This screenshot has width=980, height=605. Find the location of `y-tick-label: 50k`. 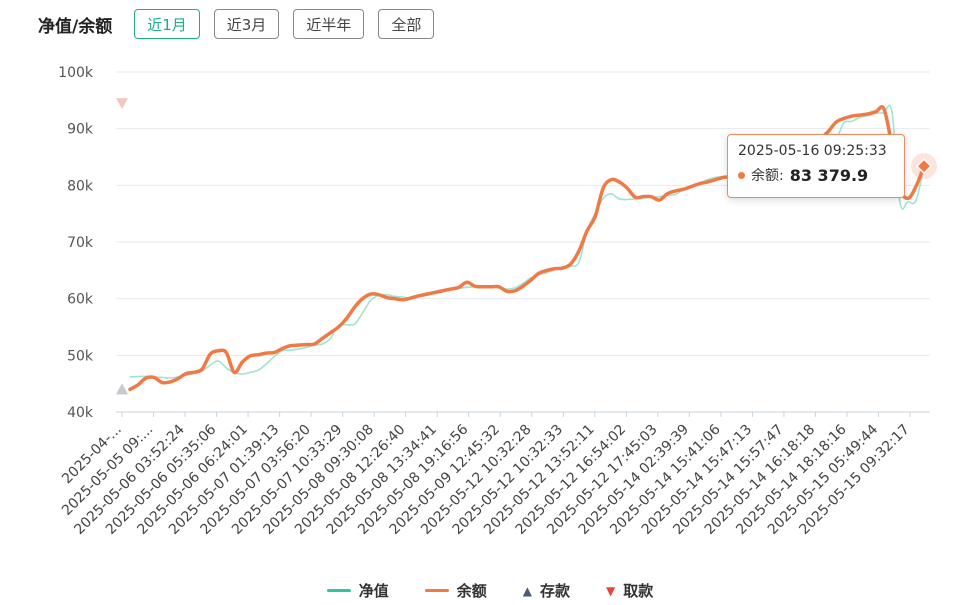

y-tick-label: 50k is located at coordinates (80, 356).